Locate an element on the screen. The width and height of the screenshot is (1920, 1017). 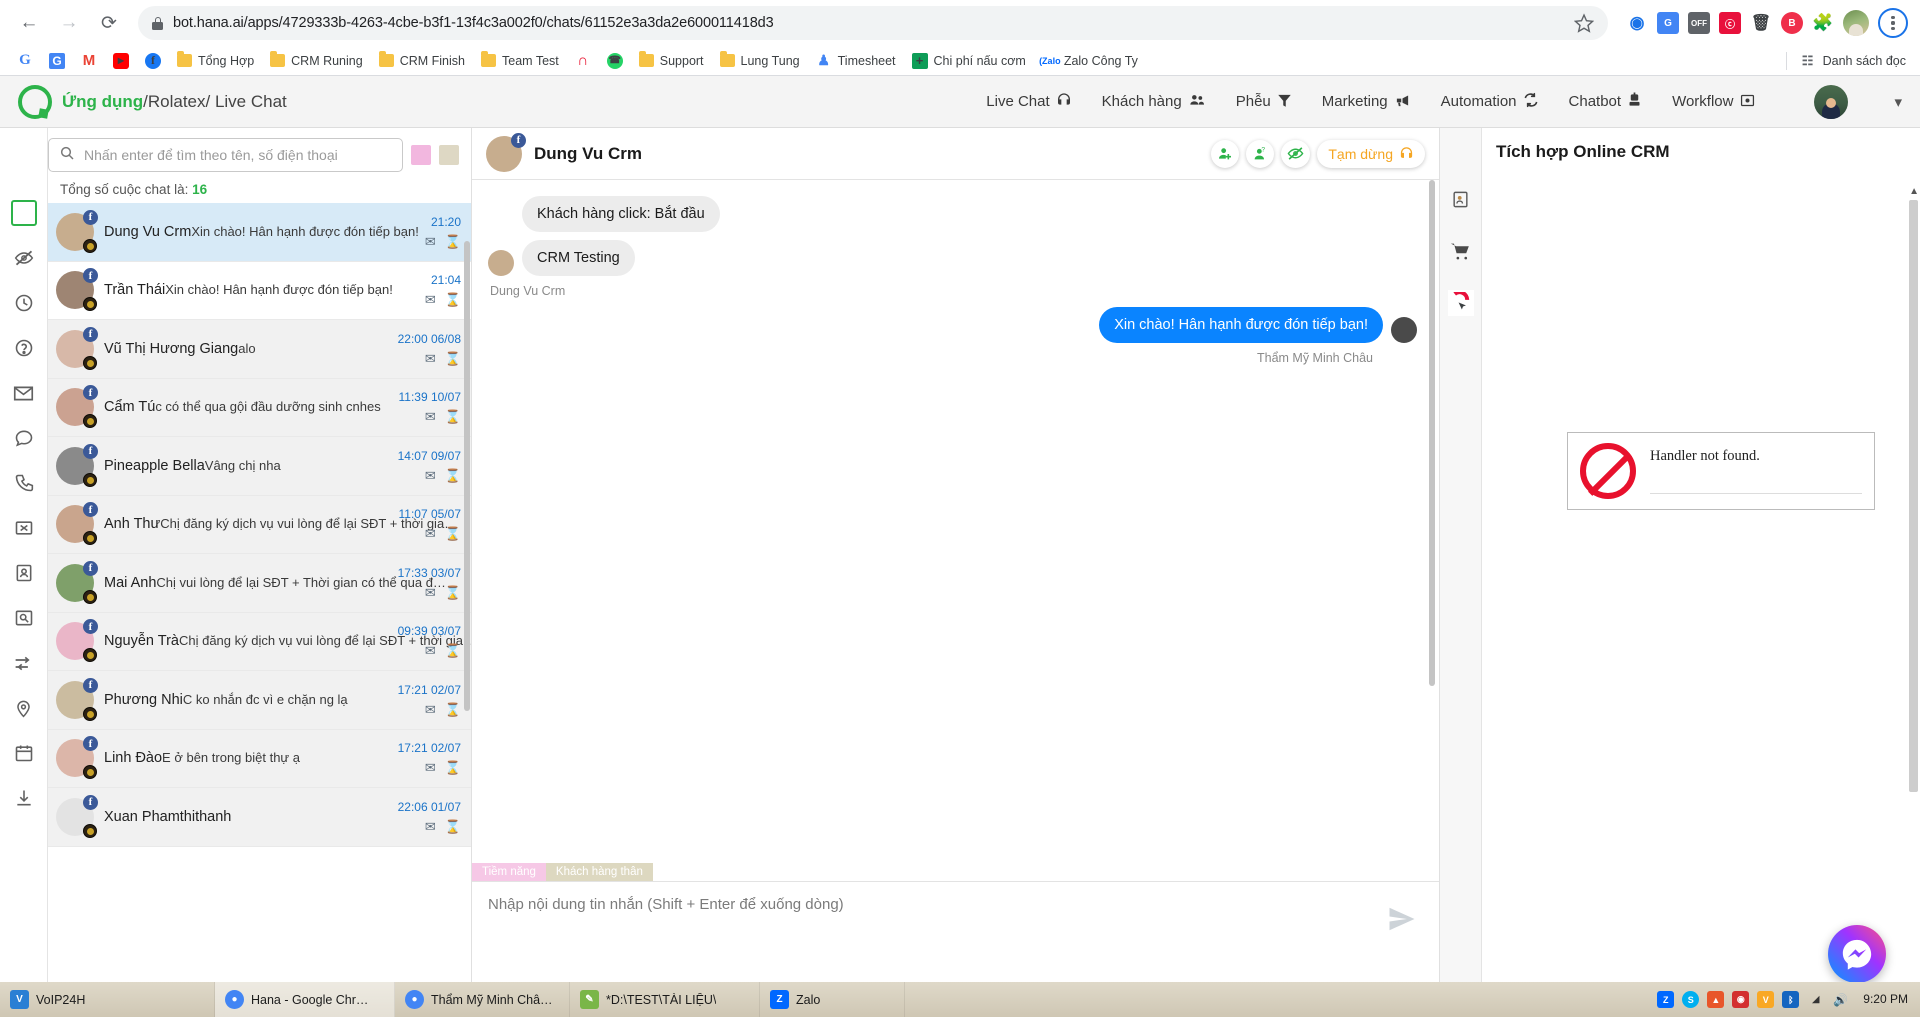
app-logo-area: Ứng dụng/Rolatex/ Live Chat is located at coordinates (152, 101).